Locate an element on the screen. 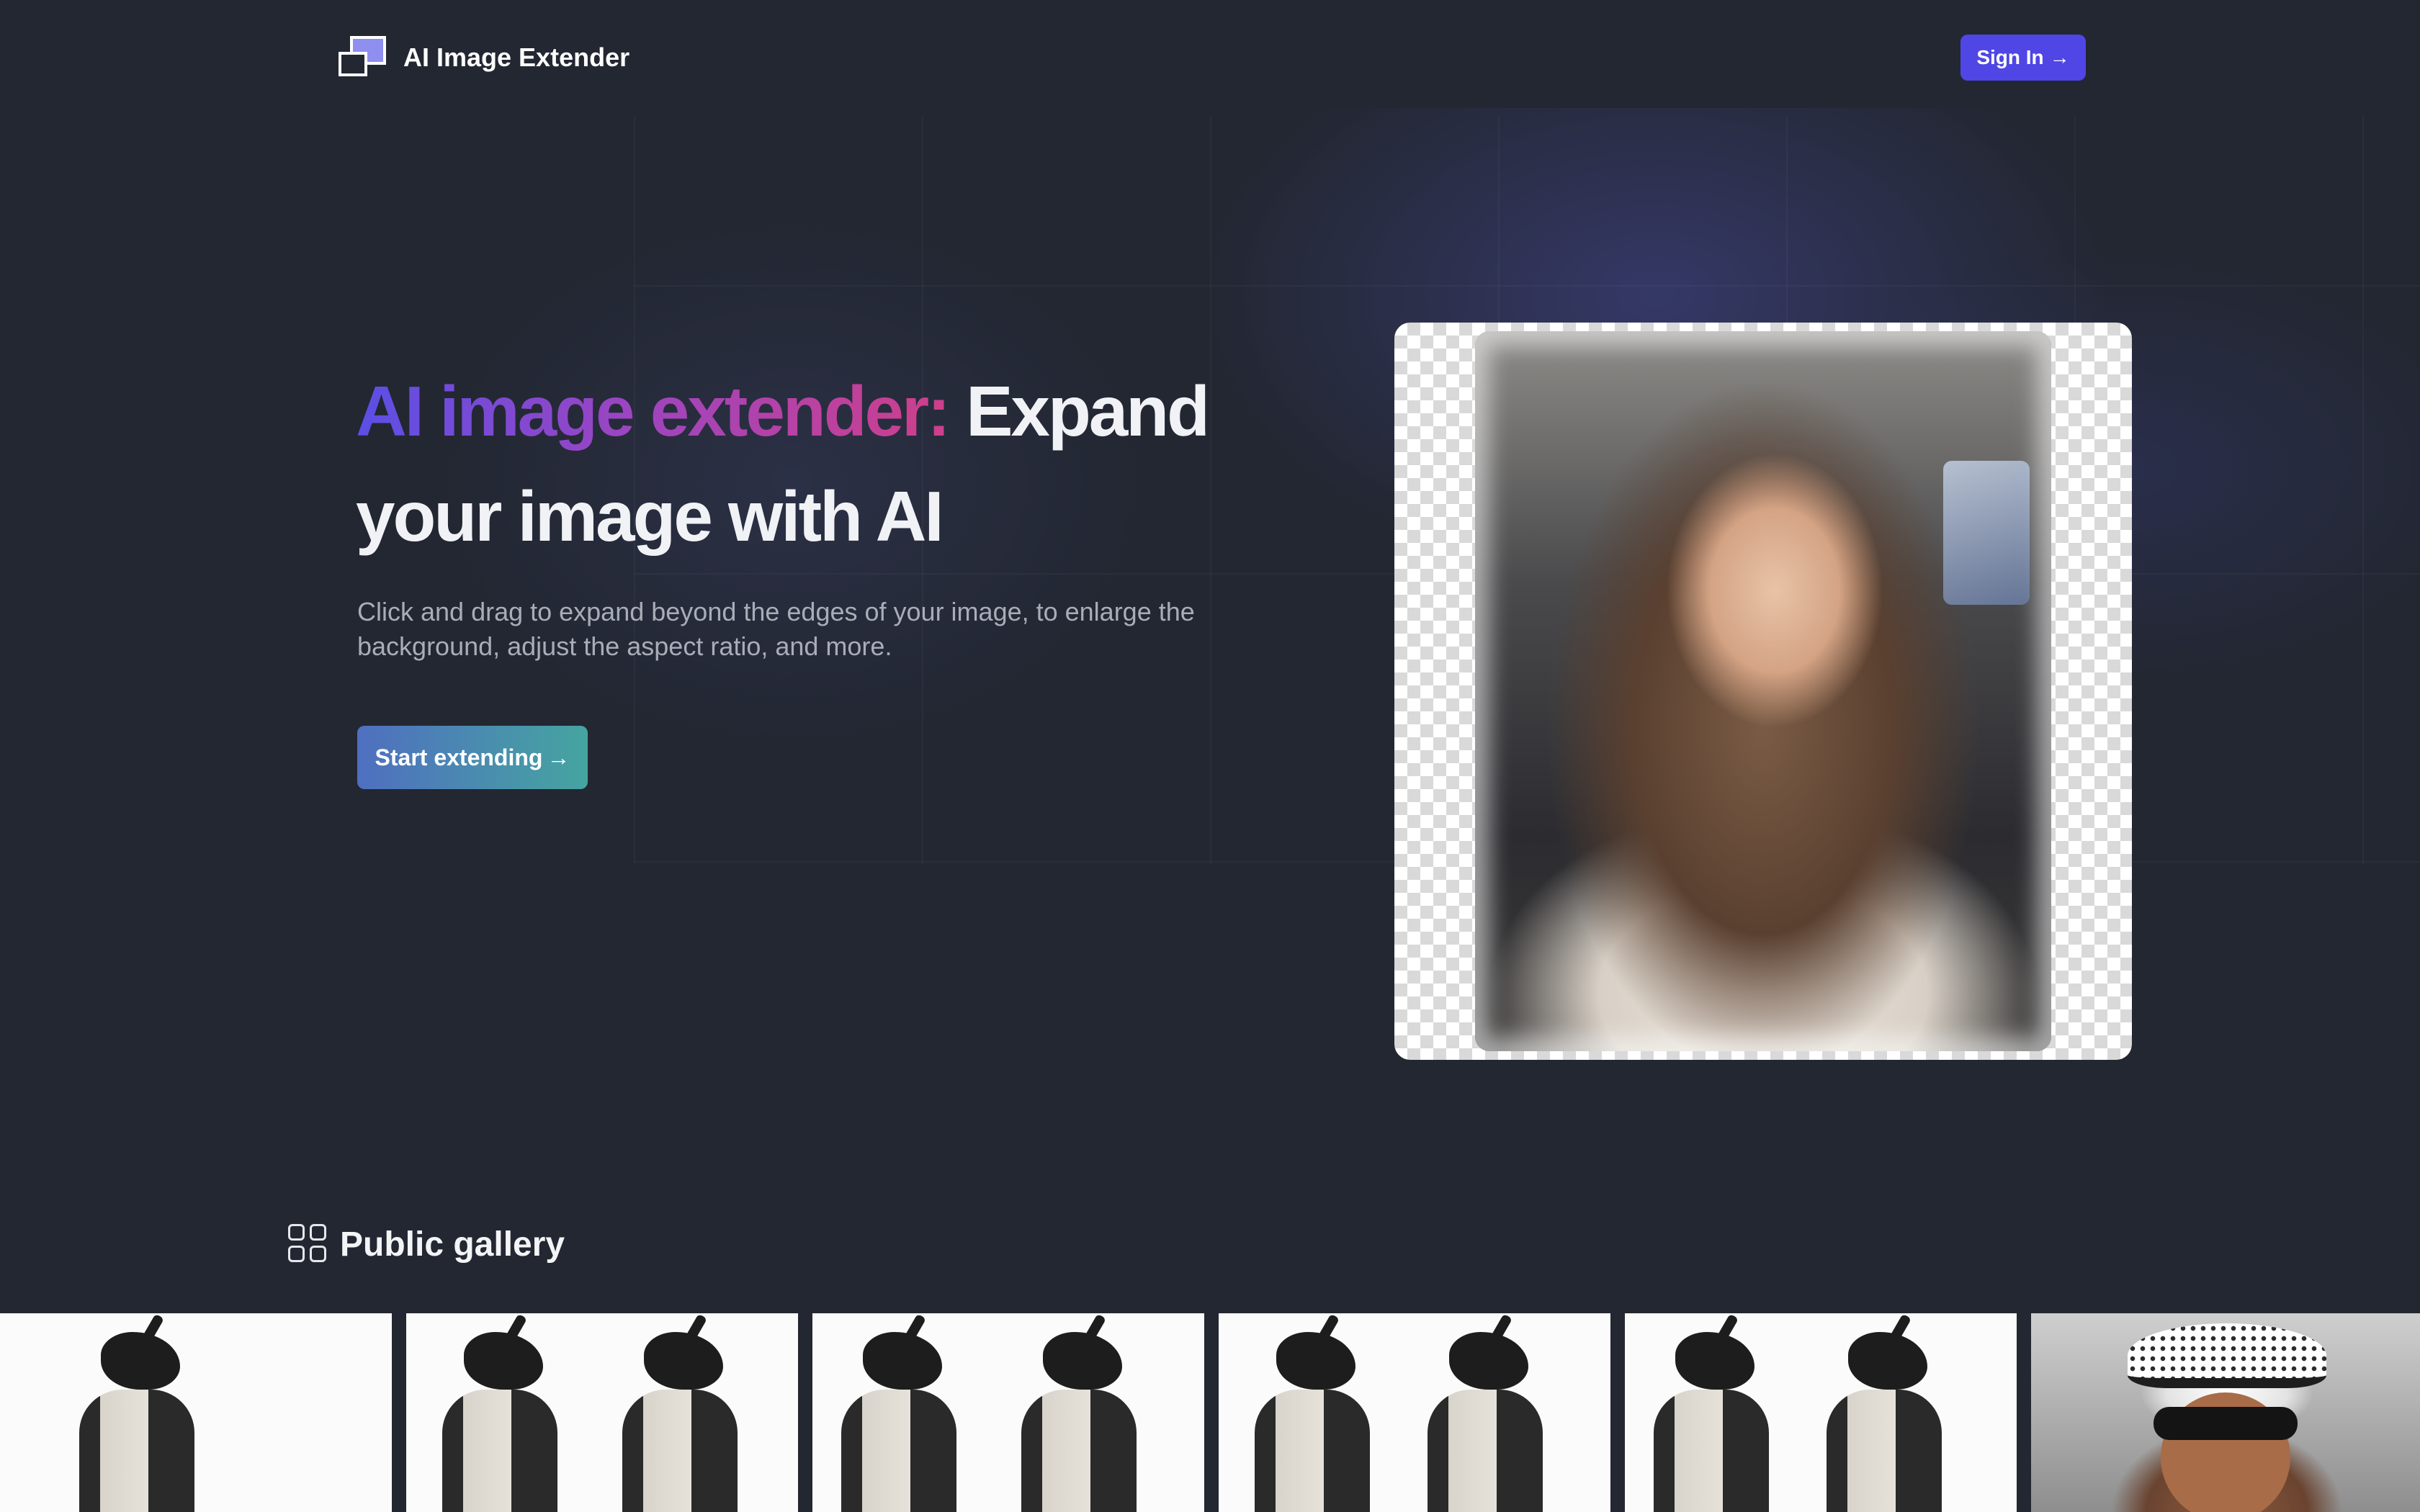 This screenshot has width=2420, height=1512. bucket-hat is located at coordinates (2227, 1355).